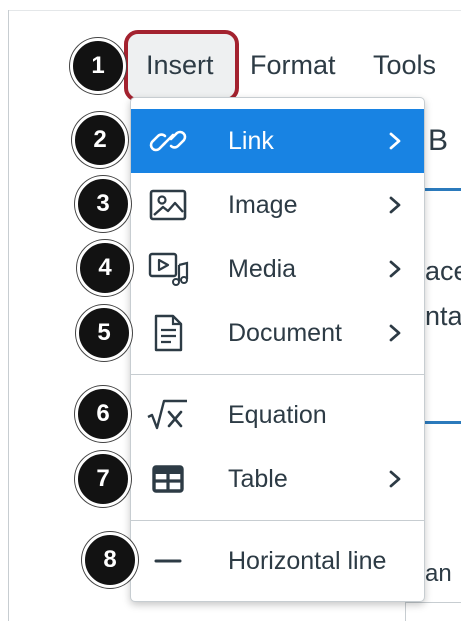 The height and width of the screenshot is (621, 461). Describe the element at coordinates (103, 479) in the screenshot. I see `callout-badge-7: 7` at that location.